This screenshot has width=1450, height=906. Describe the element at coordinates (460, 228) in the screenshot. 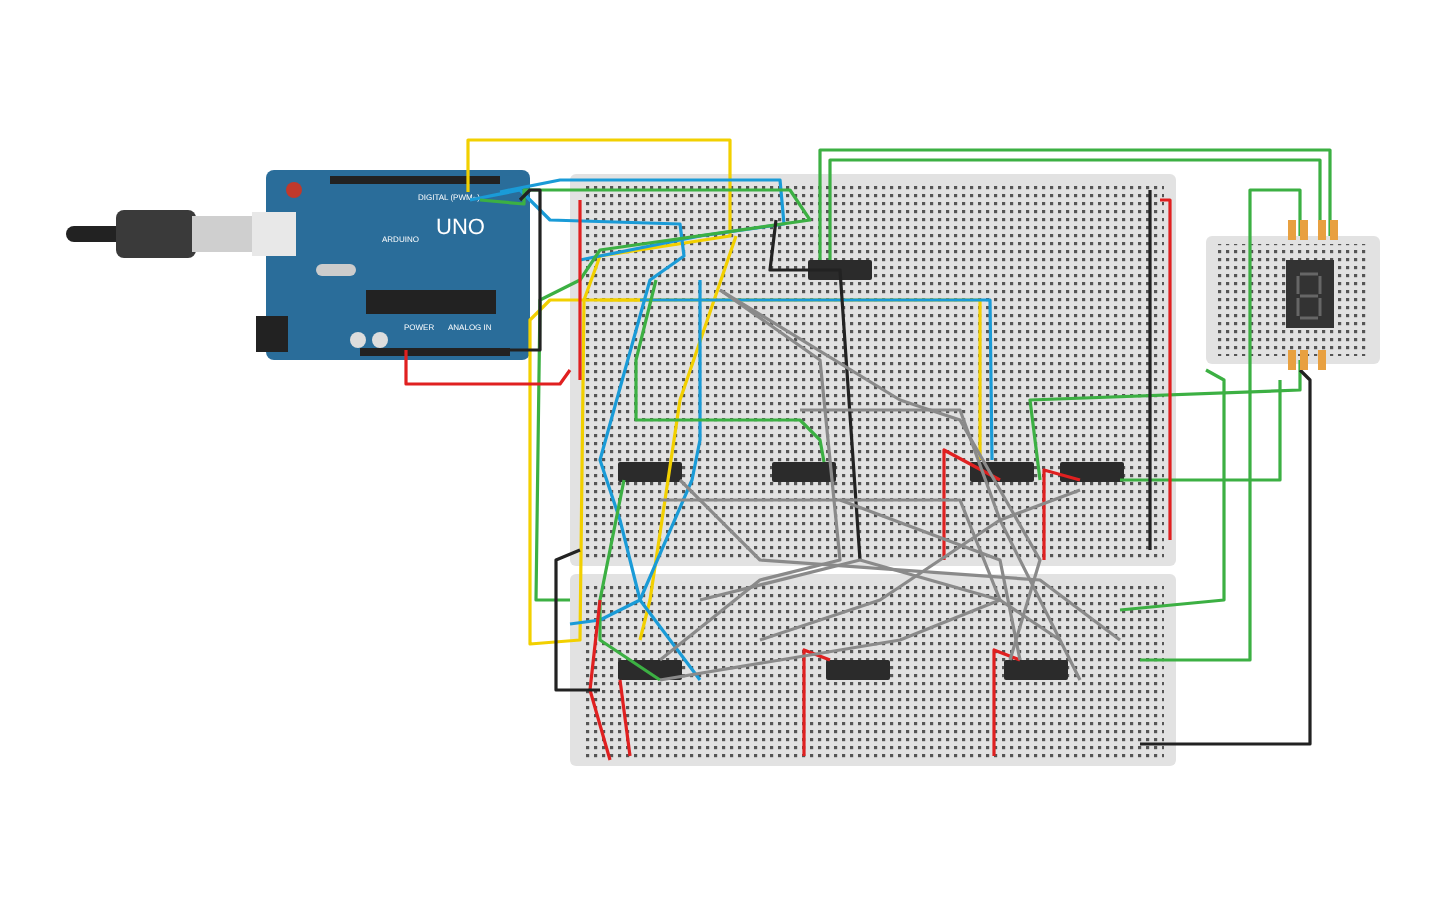

I see `model-label: UNO` at that location.